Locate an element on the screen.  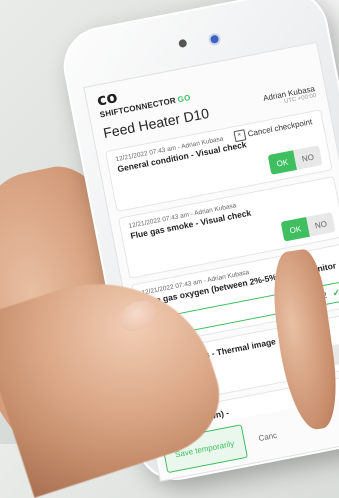
check-icon: ✔ is located at coordinates (335, 292).